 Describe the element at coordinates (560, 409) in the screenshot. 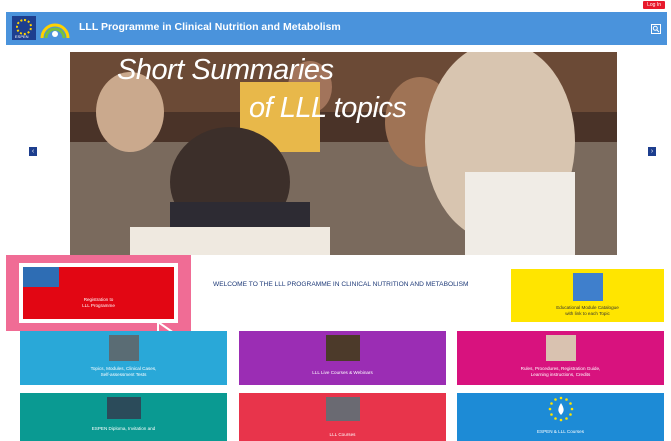

I see `eu-stars-icon` at that location.